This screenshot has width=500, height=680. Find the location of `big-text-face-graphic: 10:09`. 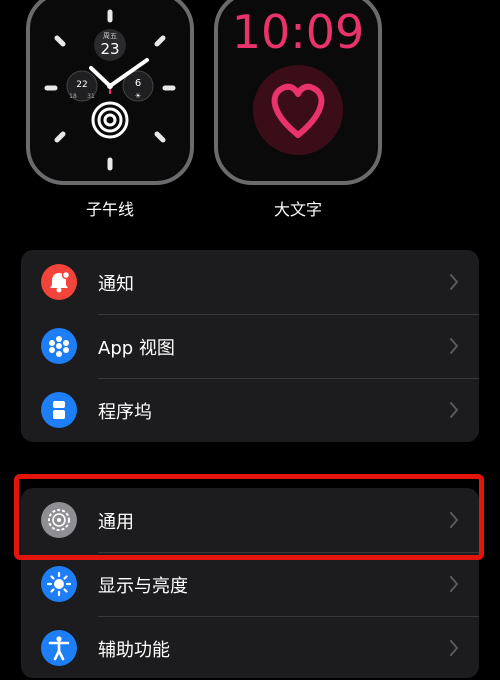

big-text-face-graphic: 10:09 is located at coordinates (298, 92).